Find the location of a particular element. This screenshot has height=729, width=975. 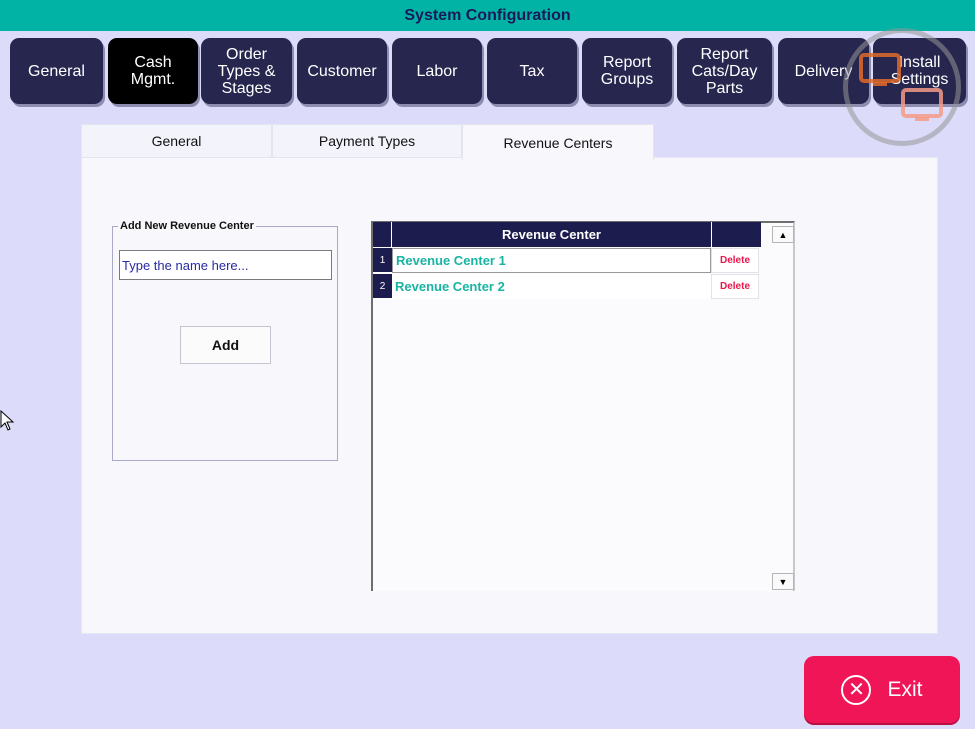

add-button: Add is located at coordinates (225, 345).